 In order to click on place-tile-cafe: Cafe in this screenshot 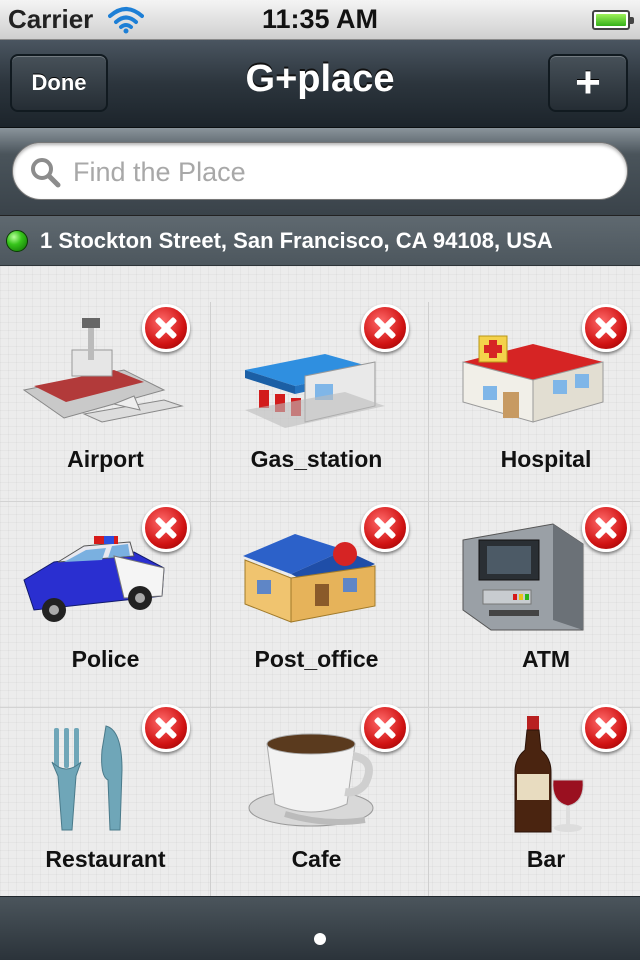, I will do `click(320, 802)`.